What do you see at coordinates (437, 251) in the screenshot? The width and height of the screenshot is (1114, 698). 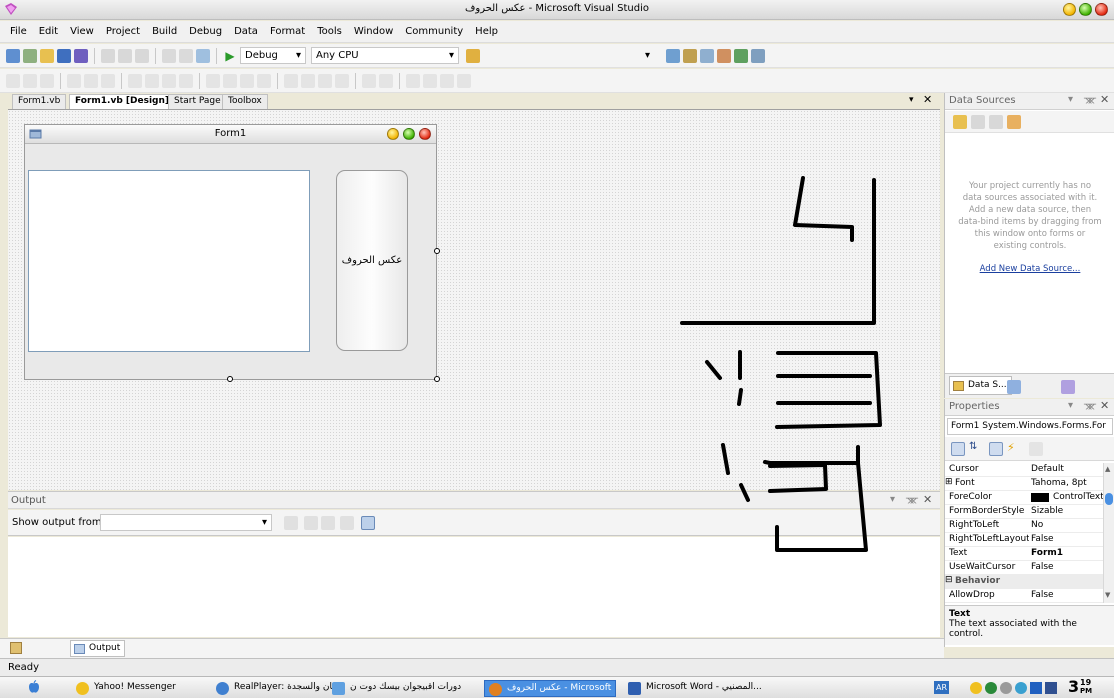 I see `resize-handle-right` at bounding box center [437, 251].